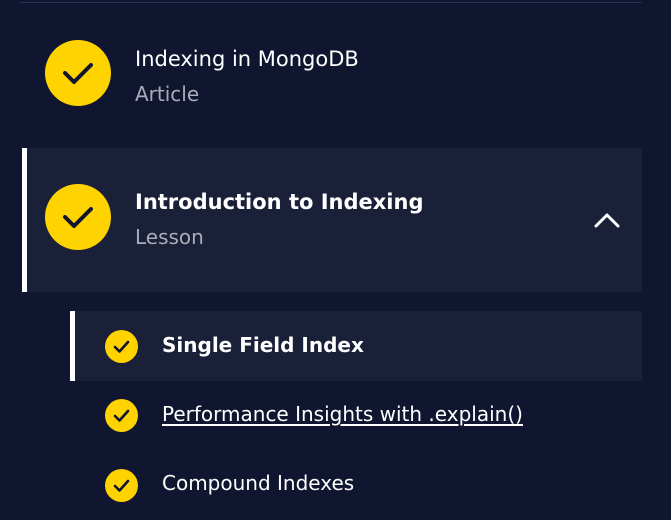 The image size is (671, 520). I want to click on top-divider, so click(331, 2).